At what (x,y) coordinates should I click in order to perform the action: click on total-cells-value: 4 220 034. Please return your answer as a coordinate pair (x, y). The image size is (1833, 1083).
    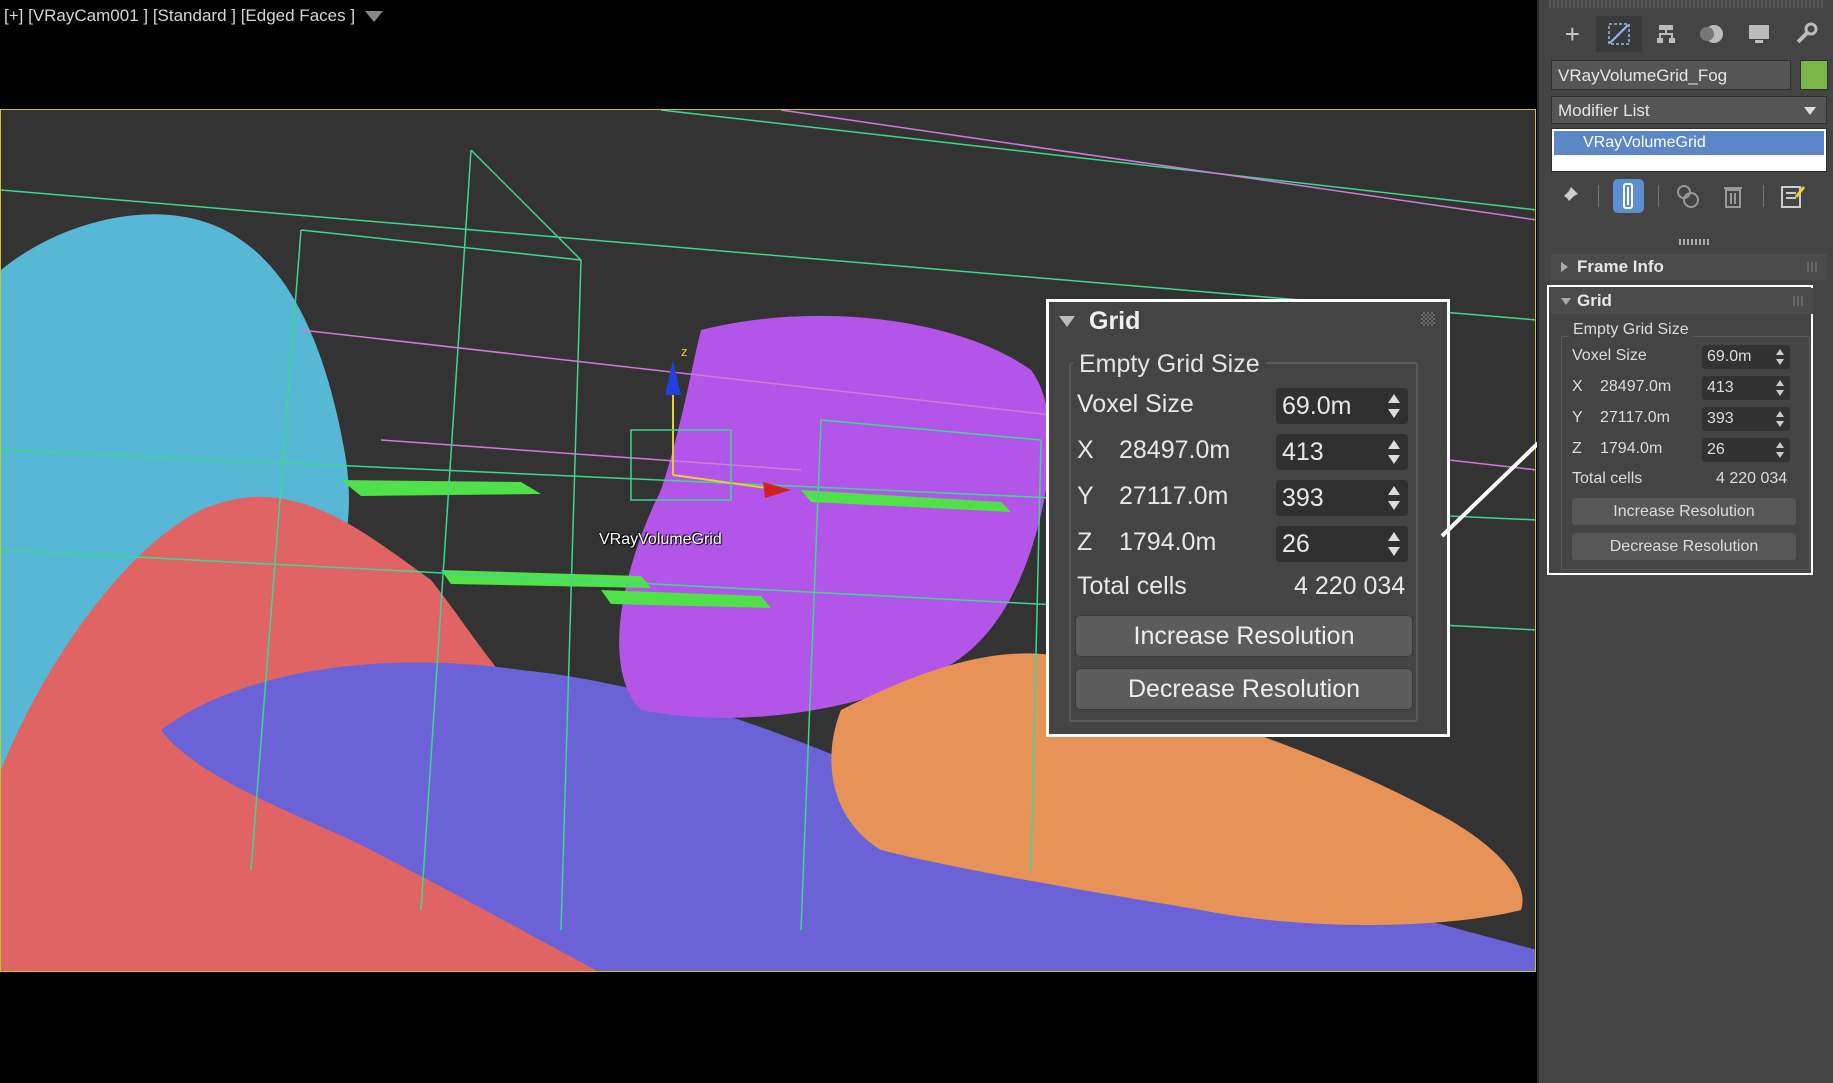
    Looking at the image, I should click on (1752, 478).